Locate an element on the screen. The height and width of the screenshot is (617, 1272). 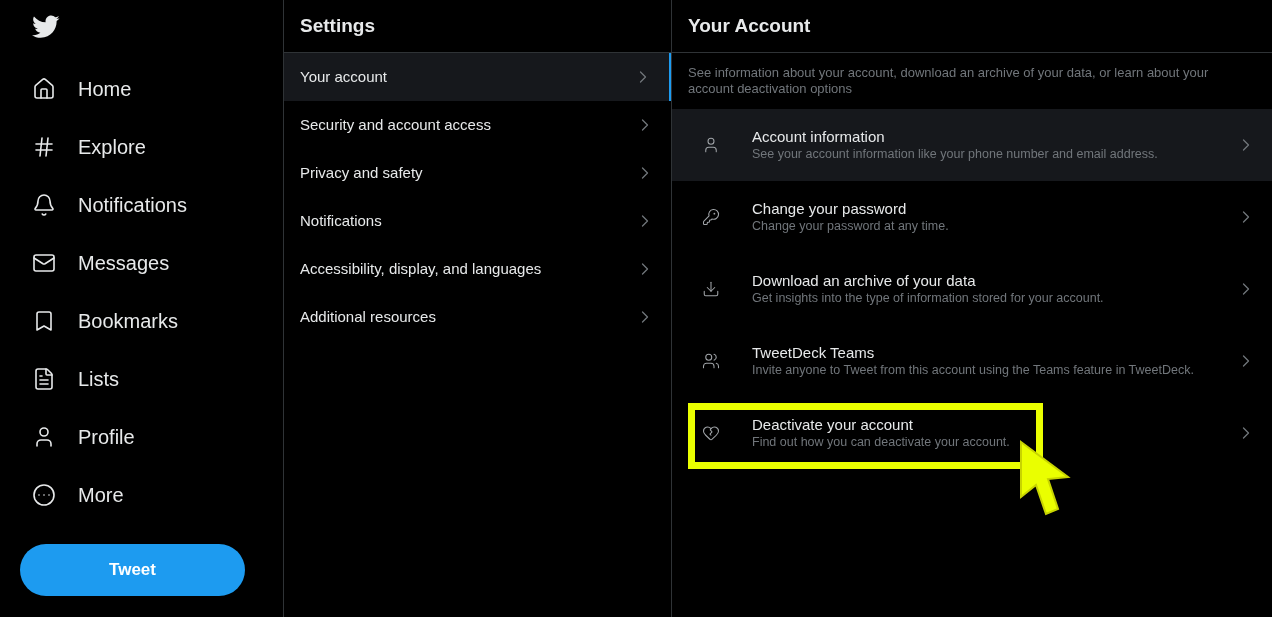
nav-item: Notifications is located at coordinates (111, 205).